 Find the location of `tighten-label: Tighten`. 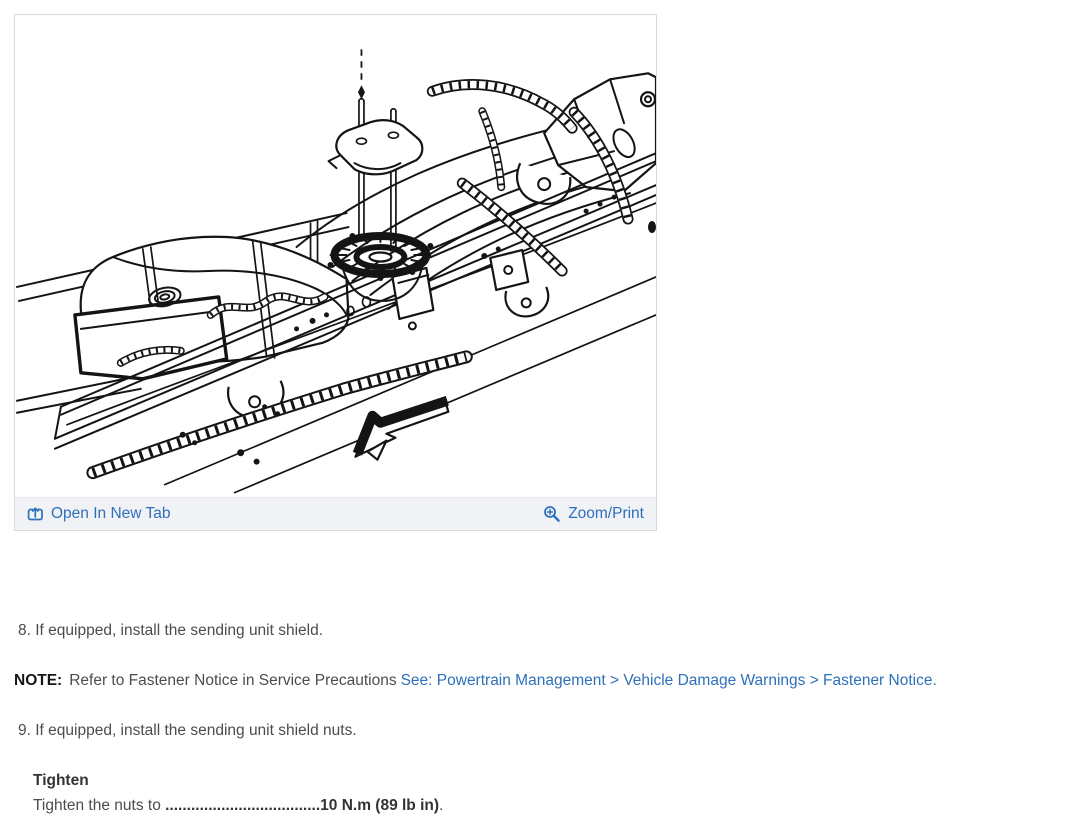

tighten-label: Tighten is located at coordinates (61, 780).